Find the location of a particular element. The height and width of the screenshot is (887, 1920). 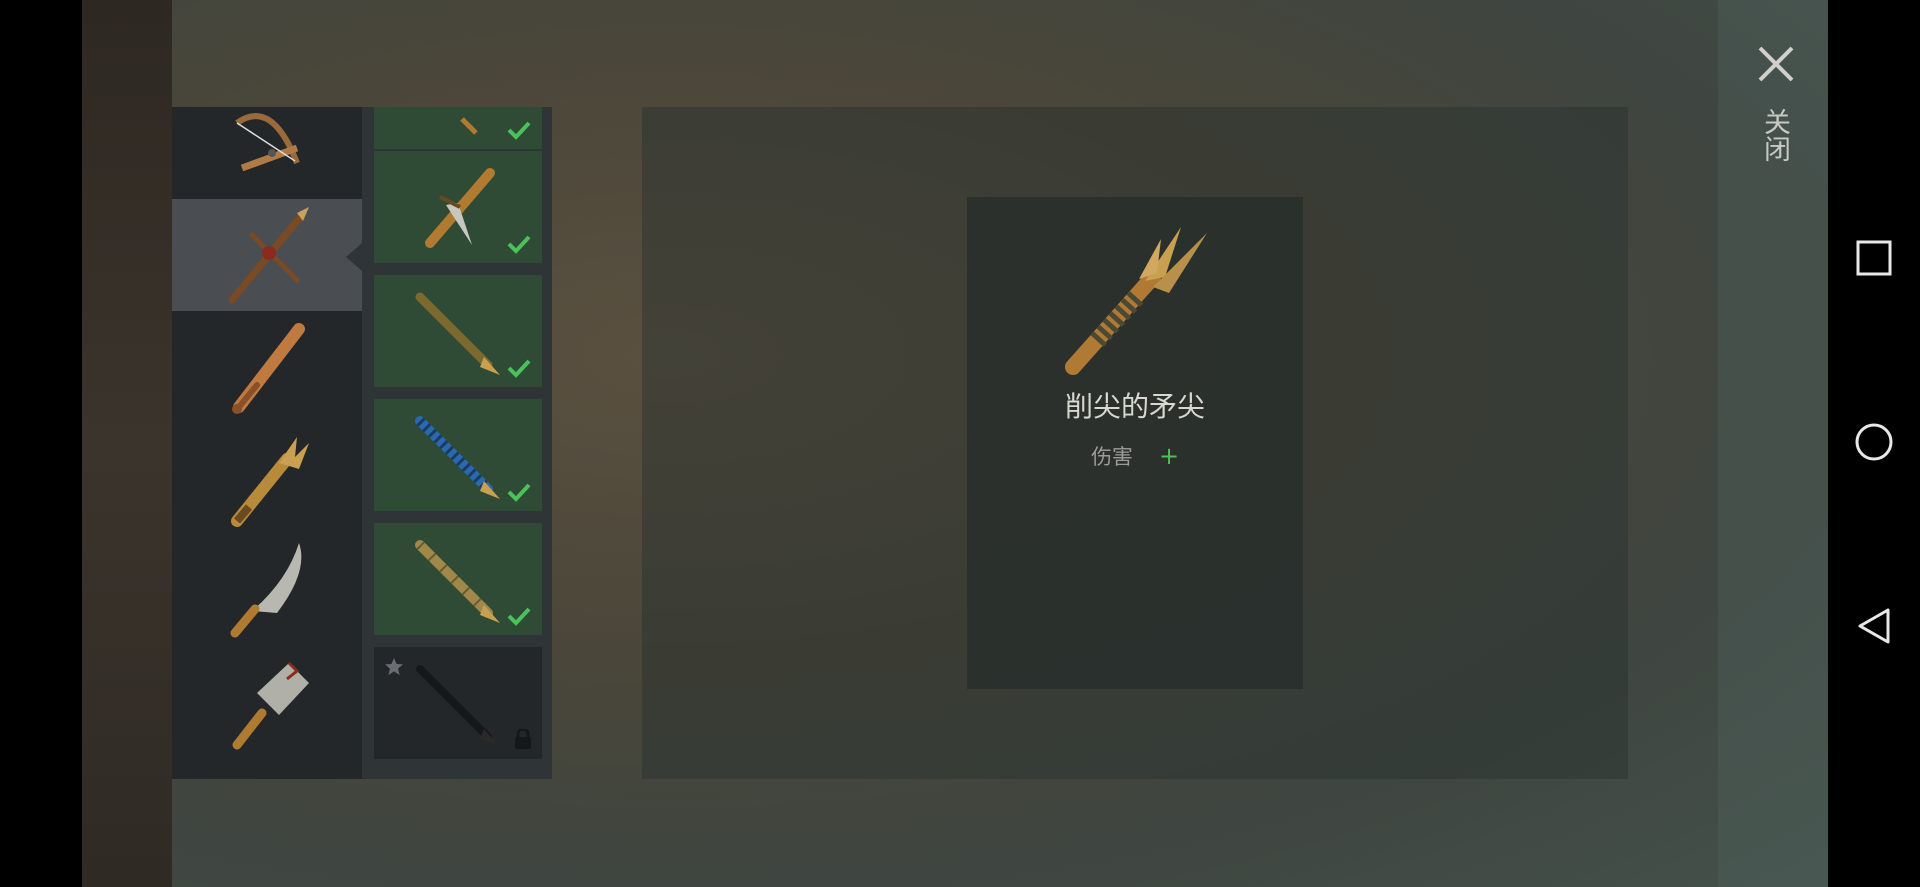

weapon-item-list is located at coordinates (457, 443).